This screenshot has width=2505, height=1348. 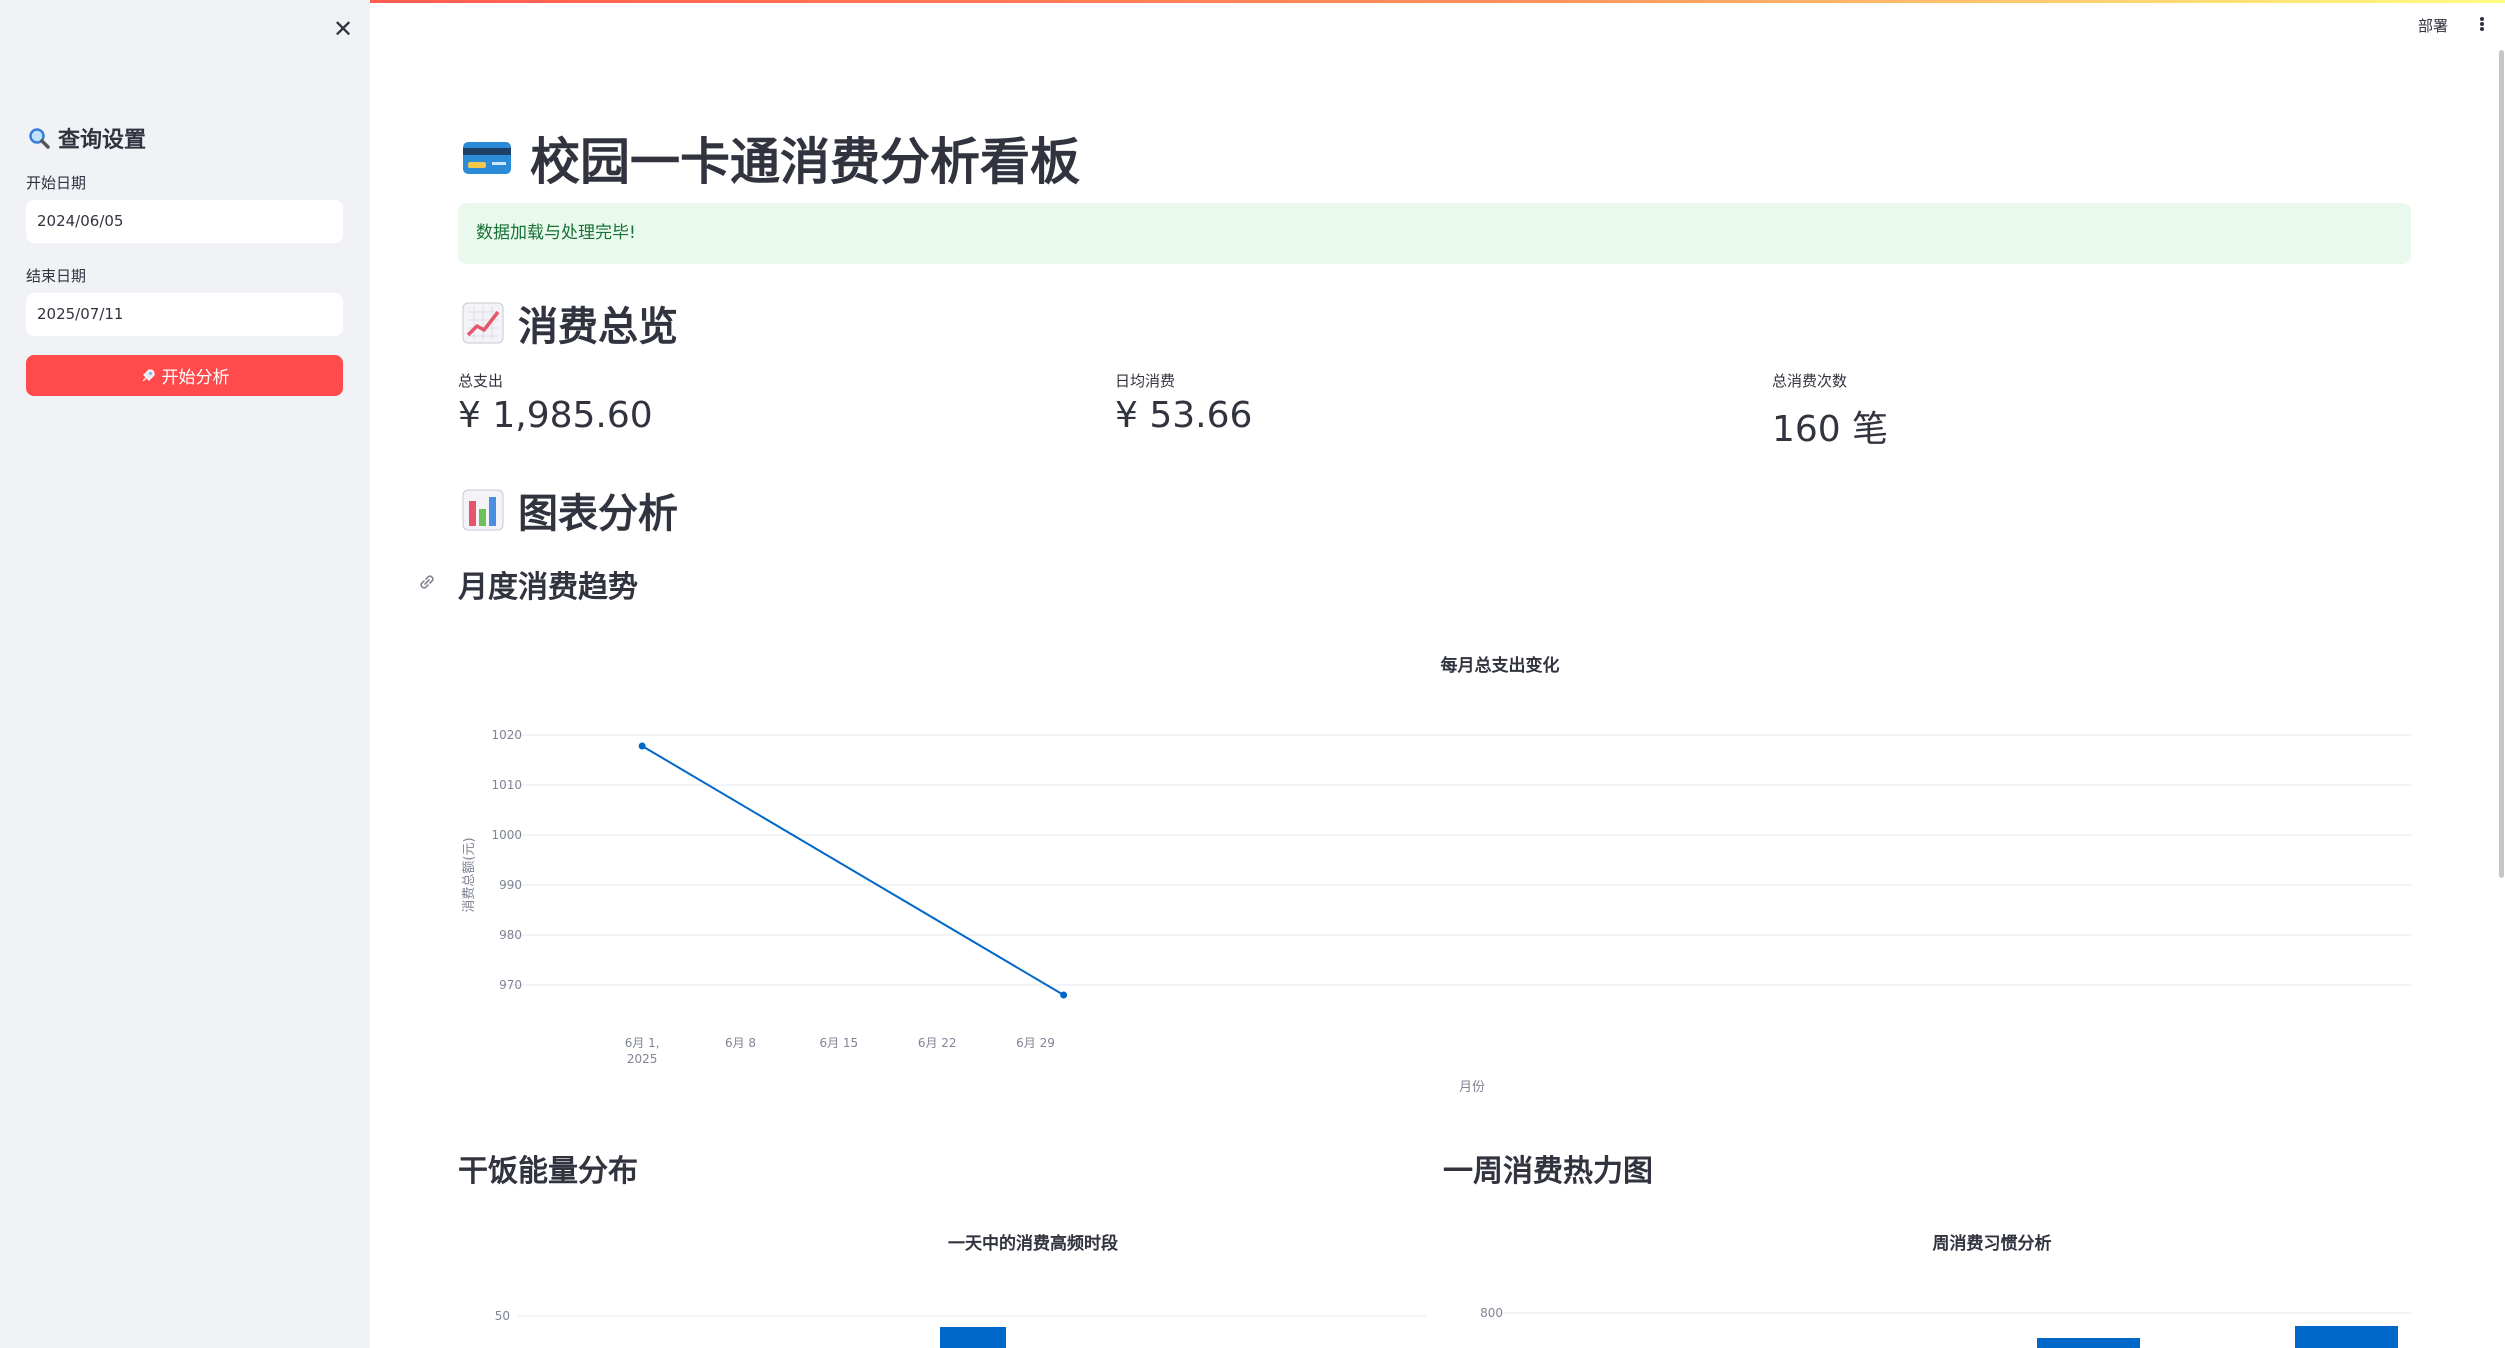 I want to click on hour-chart-ytick: 50, so click(x=502, y=1316).